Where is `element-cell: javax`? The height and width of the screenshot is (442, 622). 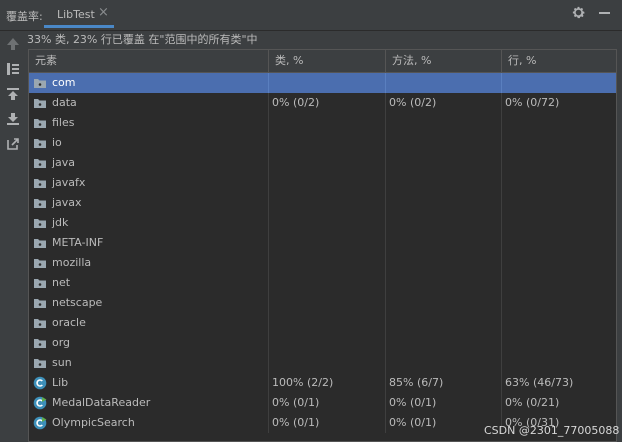
element-cell: javax is located at coordinates (149, 203).